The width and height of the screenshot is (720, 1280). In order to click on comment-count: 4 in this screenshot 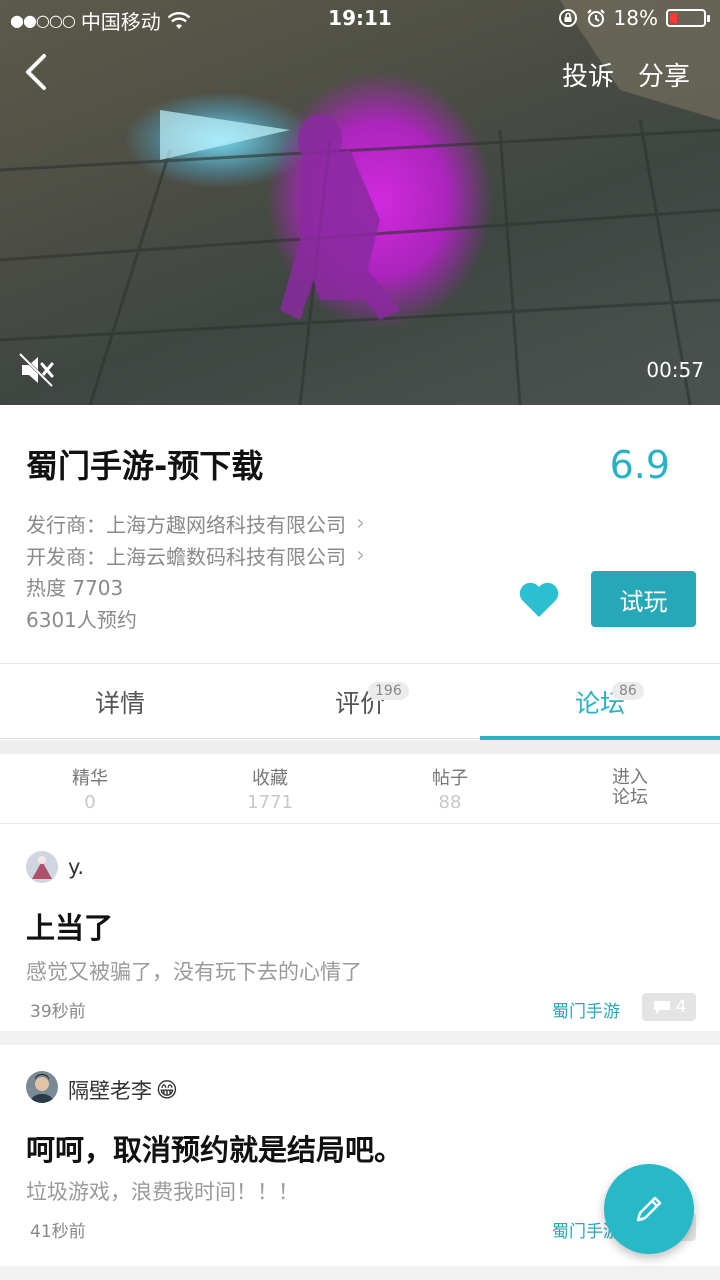, I will do `click(669, 1007)`.